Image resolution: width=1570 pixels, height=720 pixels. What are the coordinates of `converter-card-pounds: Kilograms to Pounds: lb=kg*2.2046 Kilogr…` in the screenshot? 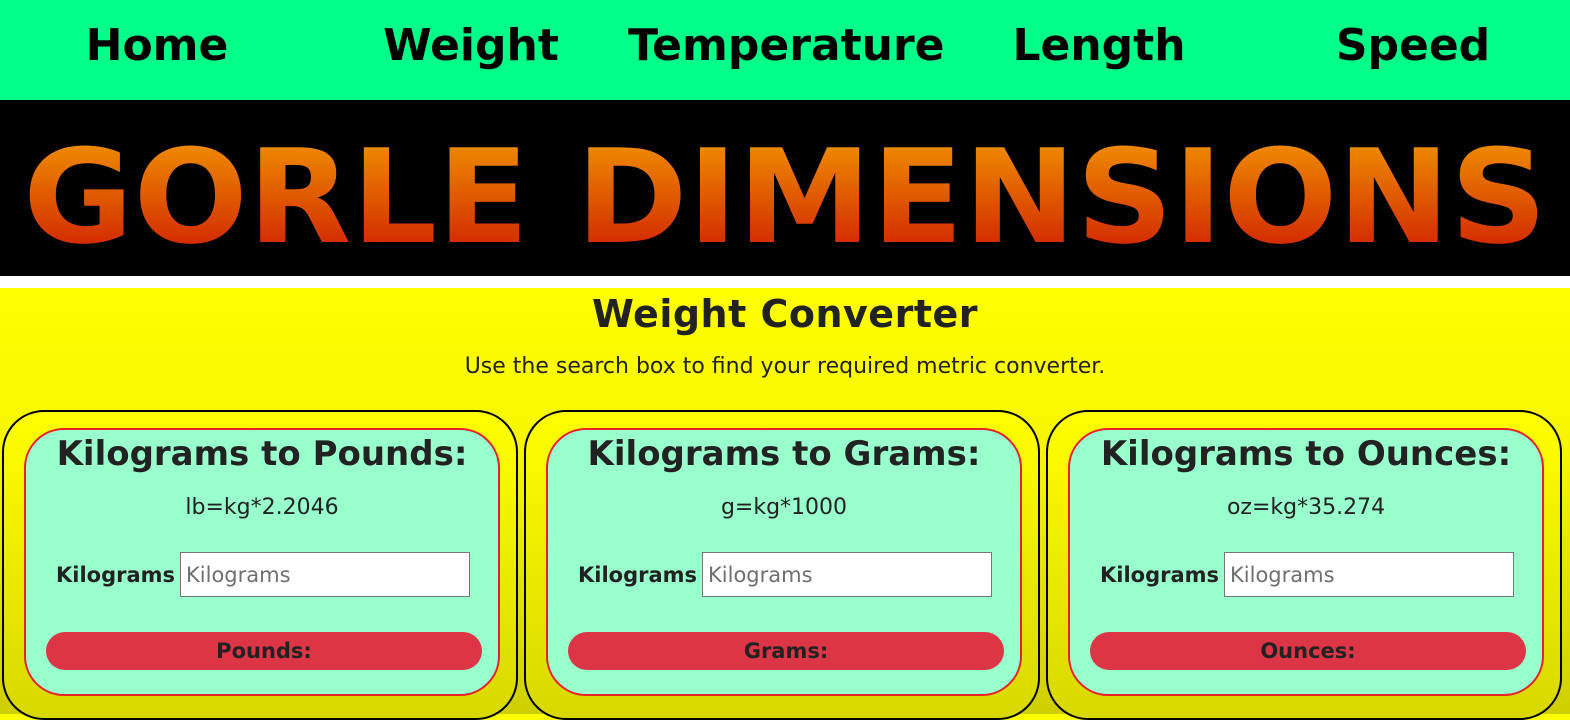 It's located at (260, 565).